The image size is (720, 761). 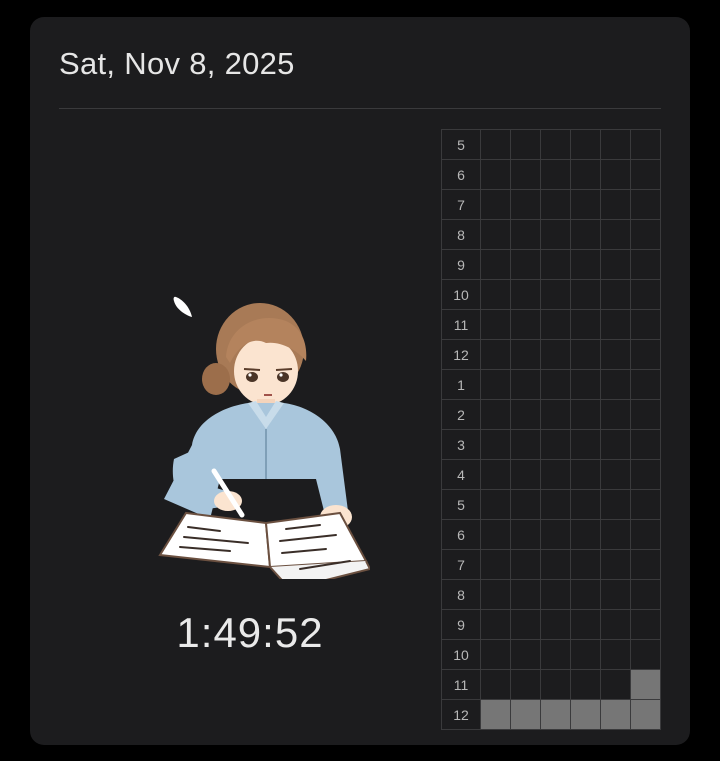 What do you see at coordinates (461, 685) in the screenshot?
I see `hour-label: 11` at bounding box center [461, 685].